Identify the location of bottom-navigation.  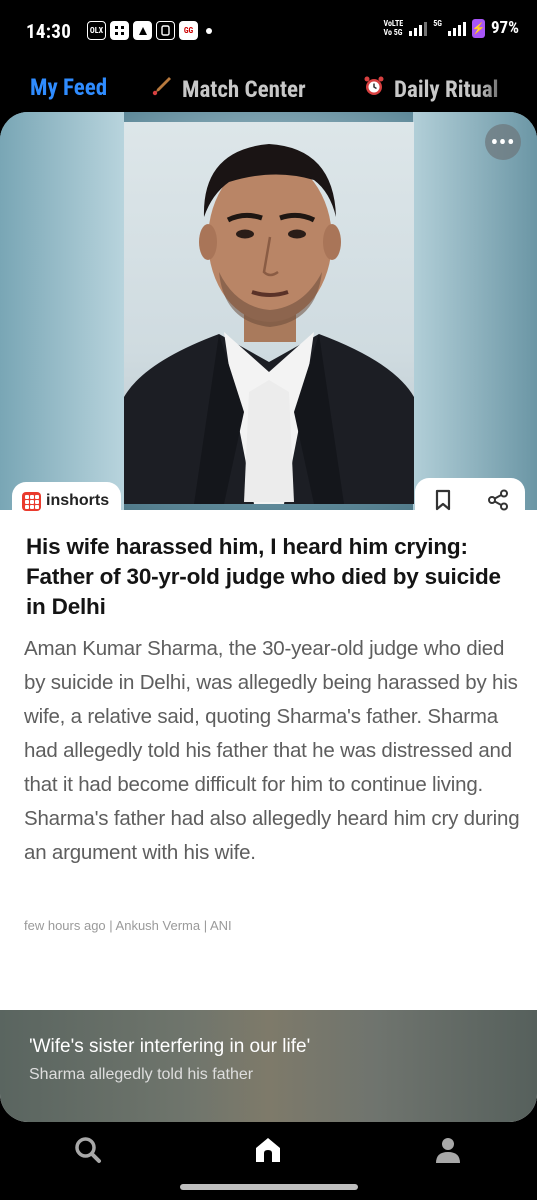
(268, 1161).